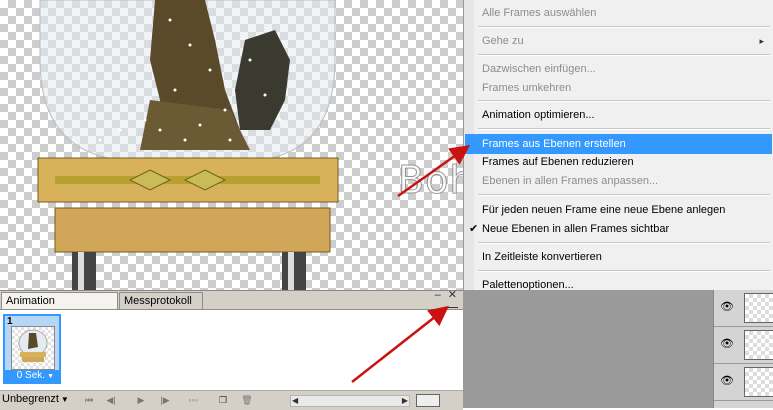 The image size is (773, 410). What do you see at coordinates (193, 400) in the screenshot?
I see `tween-icon: ◦◦◦` at bounding box center [193, 400].